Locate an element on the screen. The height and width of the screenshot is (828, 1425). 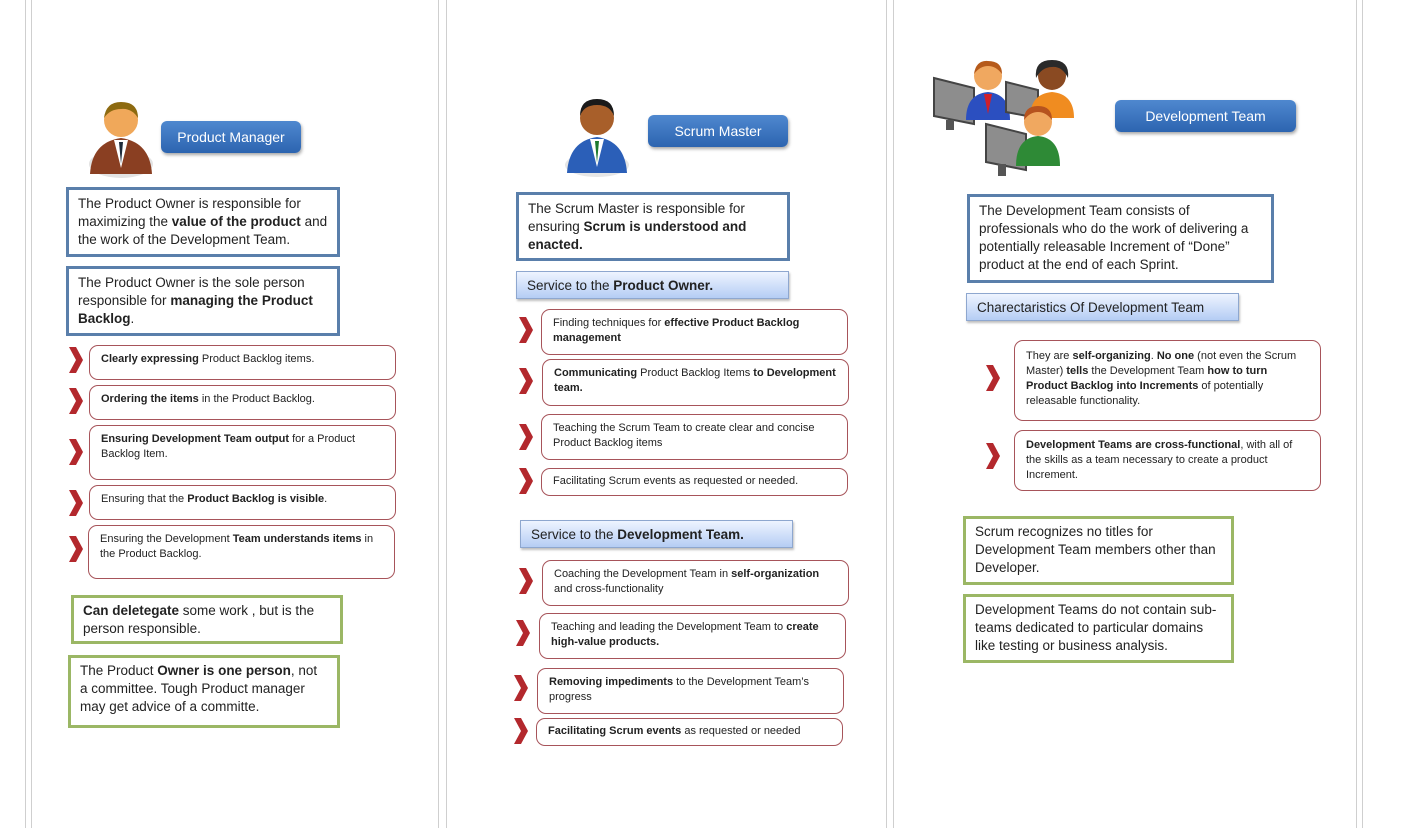
person-brown-suit-icon is located at coordinates (121, 140).